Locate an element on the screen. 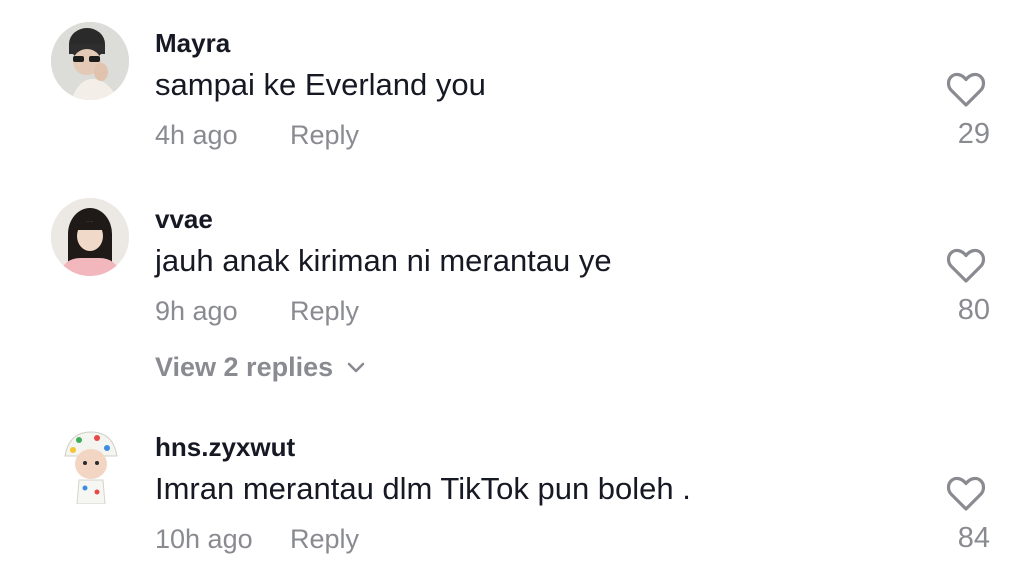 This screenshot has width=1030, height=578. like-count: 84 is located at coordinates (973, 538).